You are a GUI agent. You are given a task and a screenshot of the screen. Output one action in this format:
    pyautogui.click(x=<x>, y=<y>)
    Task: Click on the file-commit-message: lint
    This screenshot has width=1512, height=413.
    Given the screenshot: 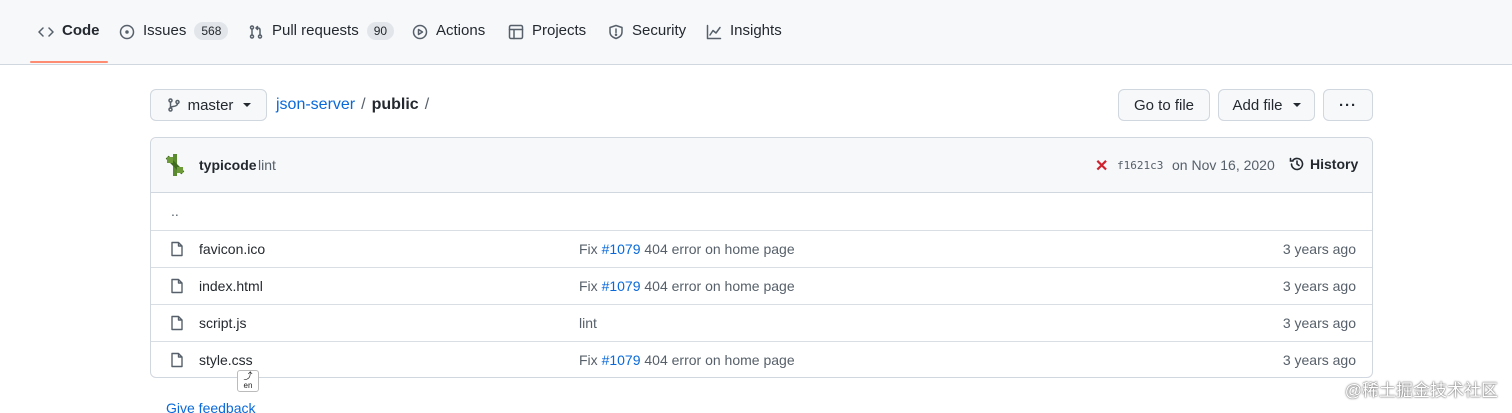 What is the action you would take?
    pyautogui.click(x=588, y=323)
    